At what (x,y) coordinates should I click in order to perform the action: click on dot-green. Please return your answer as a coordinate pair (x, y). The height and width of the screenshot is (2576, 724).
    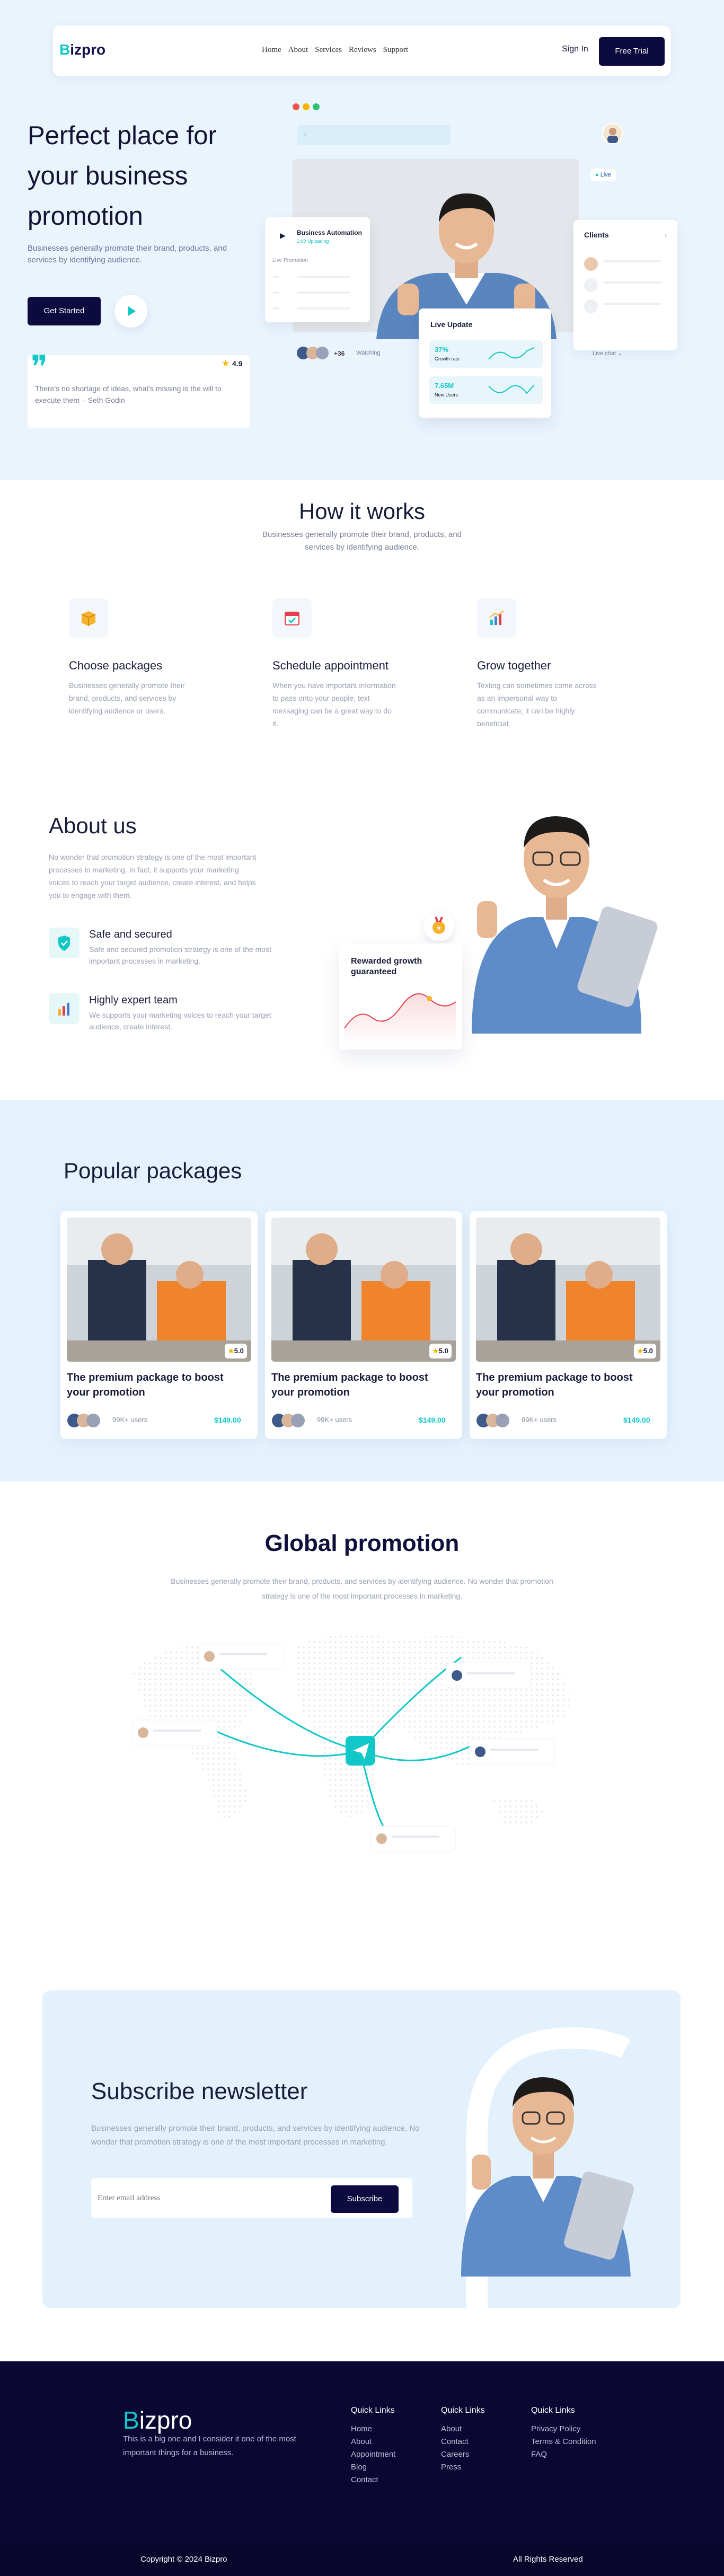
    Looking at the image, I should click on (316, 106).